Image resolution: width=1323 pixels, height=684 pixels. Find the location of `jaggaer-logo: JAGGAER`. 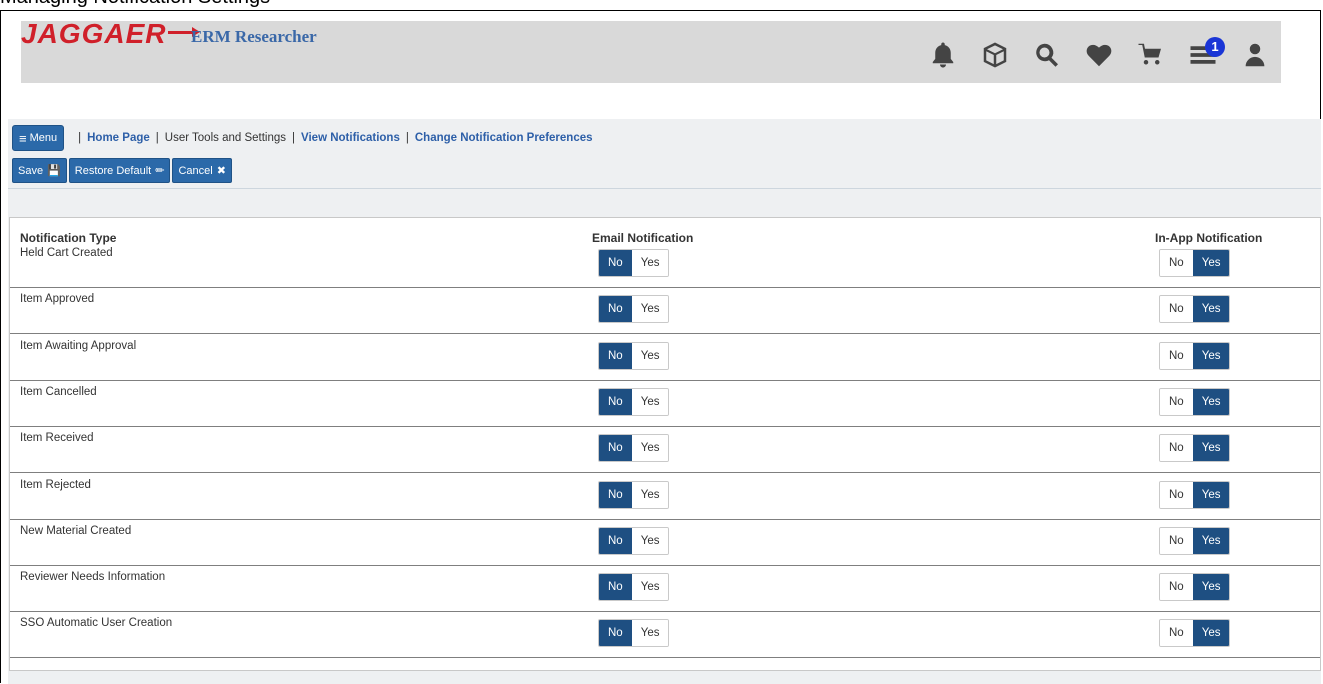

jaggaer-logo: JAGGAER is located at coordinates (111, 33).